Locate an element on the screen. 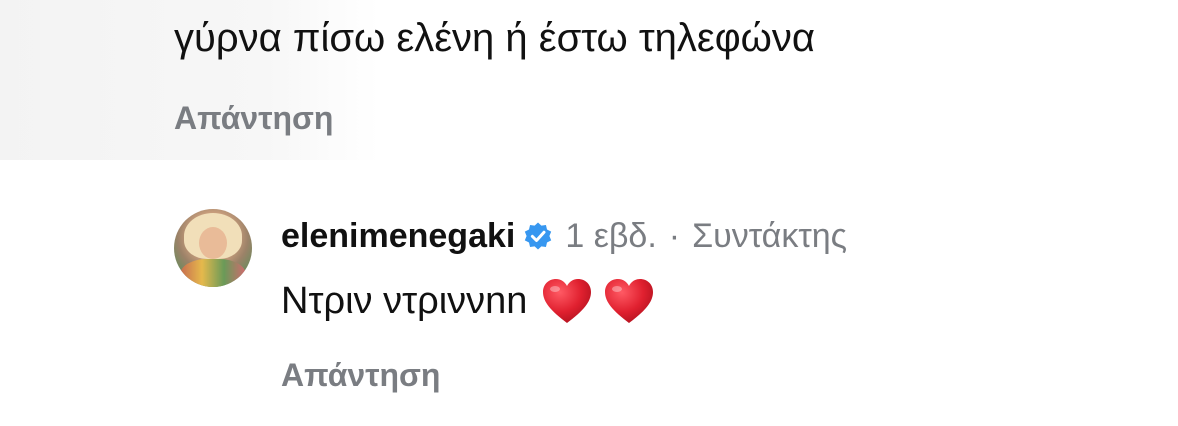 The image size is (1178, 426). comment-meta: elenimenegaki 1 εβδ. · Συντάκτης is located at coordinates (564, 236).